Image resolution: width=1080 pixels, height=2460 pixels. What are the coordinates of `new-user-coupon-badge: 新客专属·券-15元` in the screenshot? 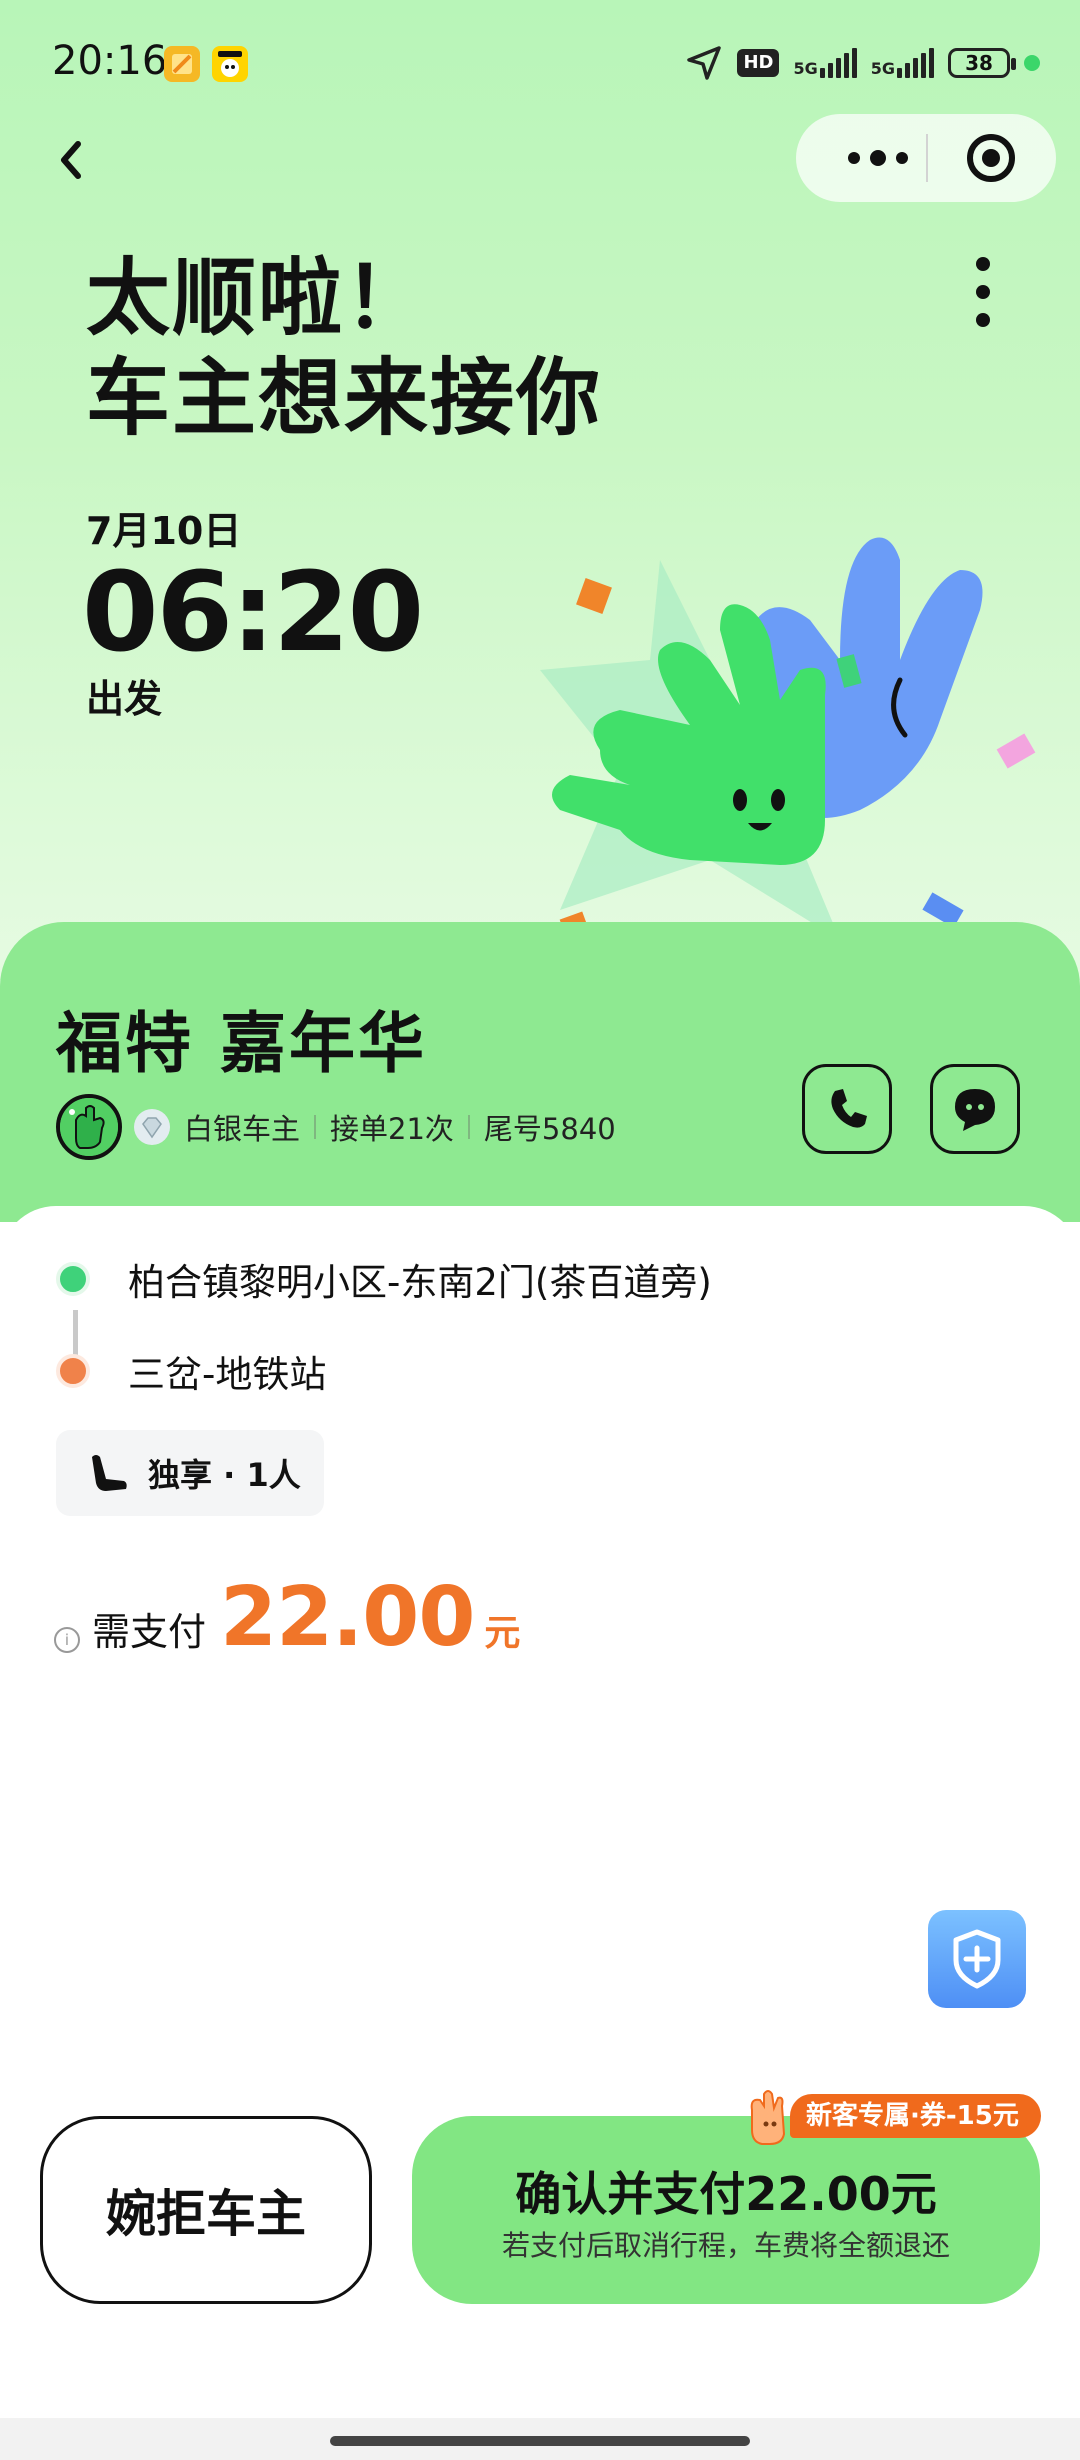 It's located at (915, 2116).